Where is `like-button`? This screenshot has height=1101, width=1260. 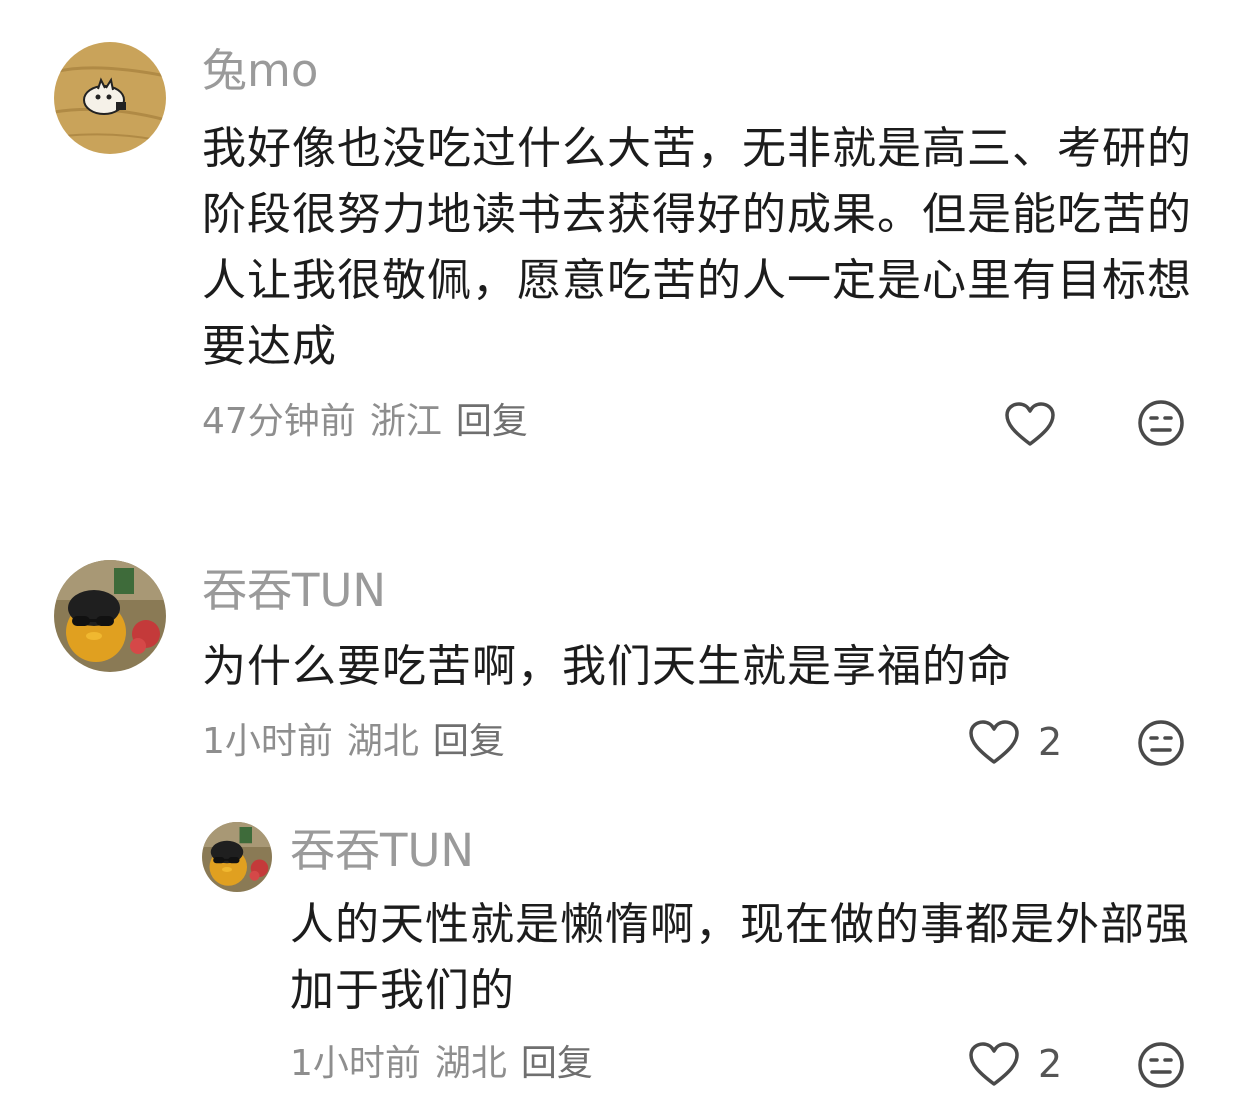
like-button is located at coordinates (1039, 424).